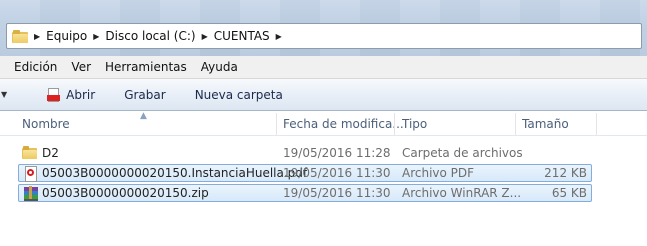 This screenshot has height=246, width=647. I want to click on column-size: Tamaño, so click(545, 124).